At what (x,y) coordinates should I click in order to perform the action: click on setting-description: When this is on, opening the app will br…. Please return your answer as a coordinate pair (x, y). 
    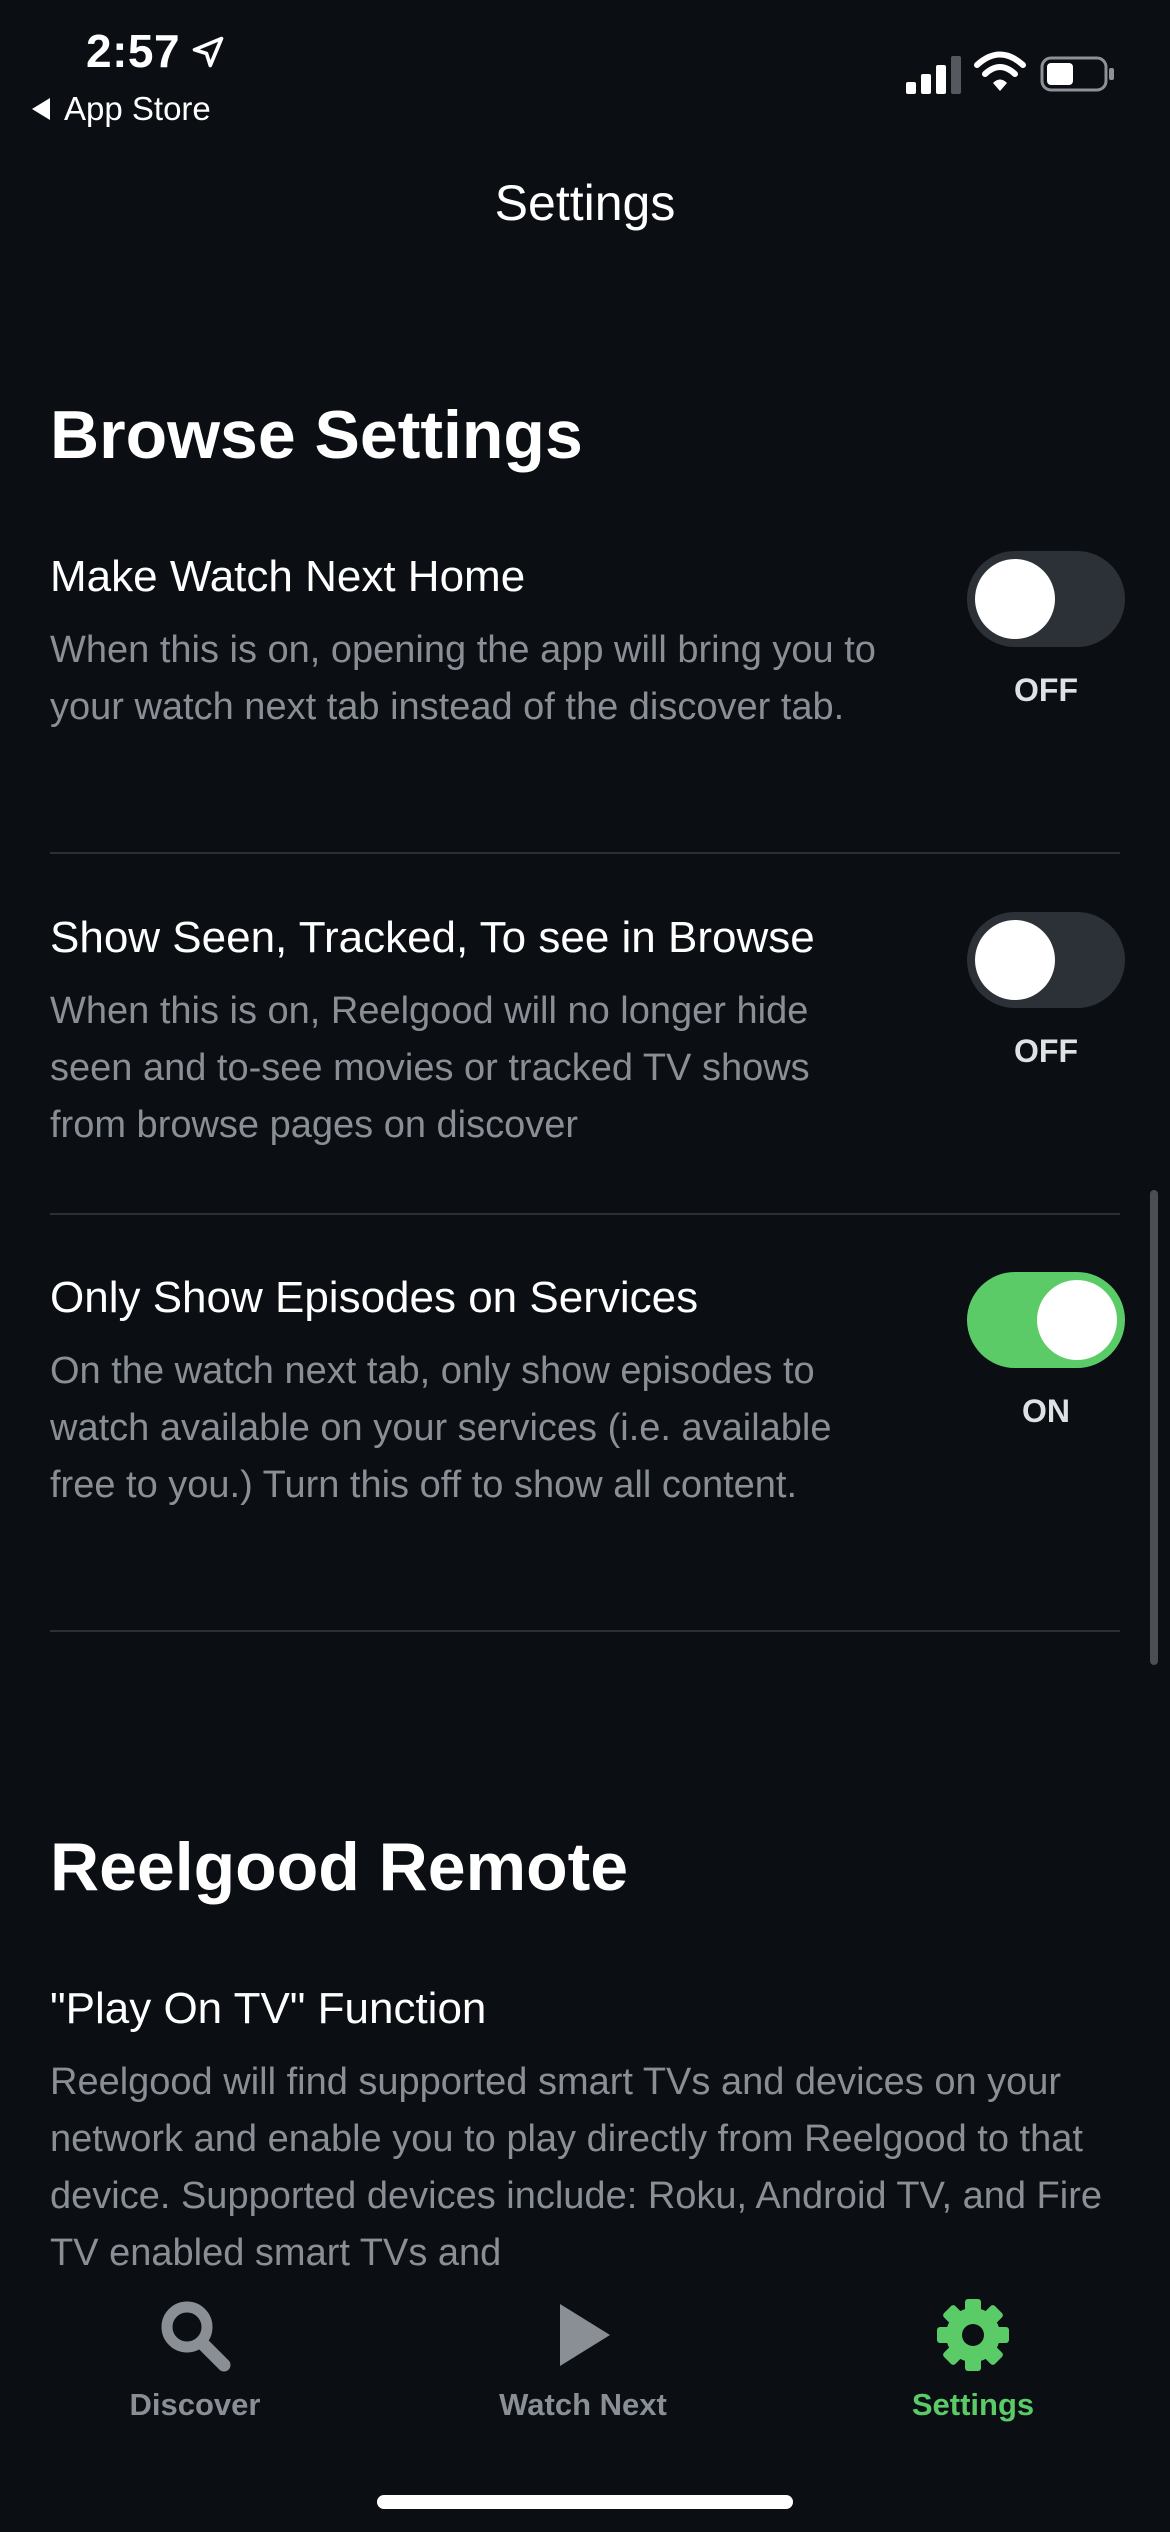
    Looking at the image, I should click on (463, 678).